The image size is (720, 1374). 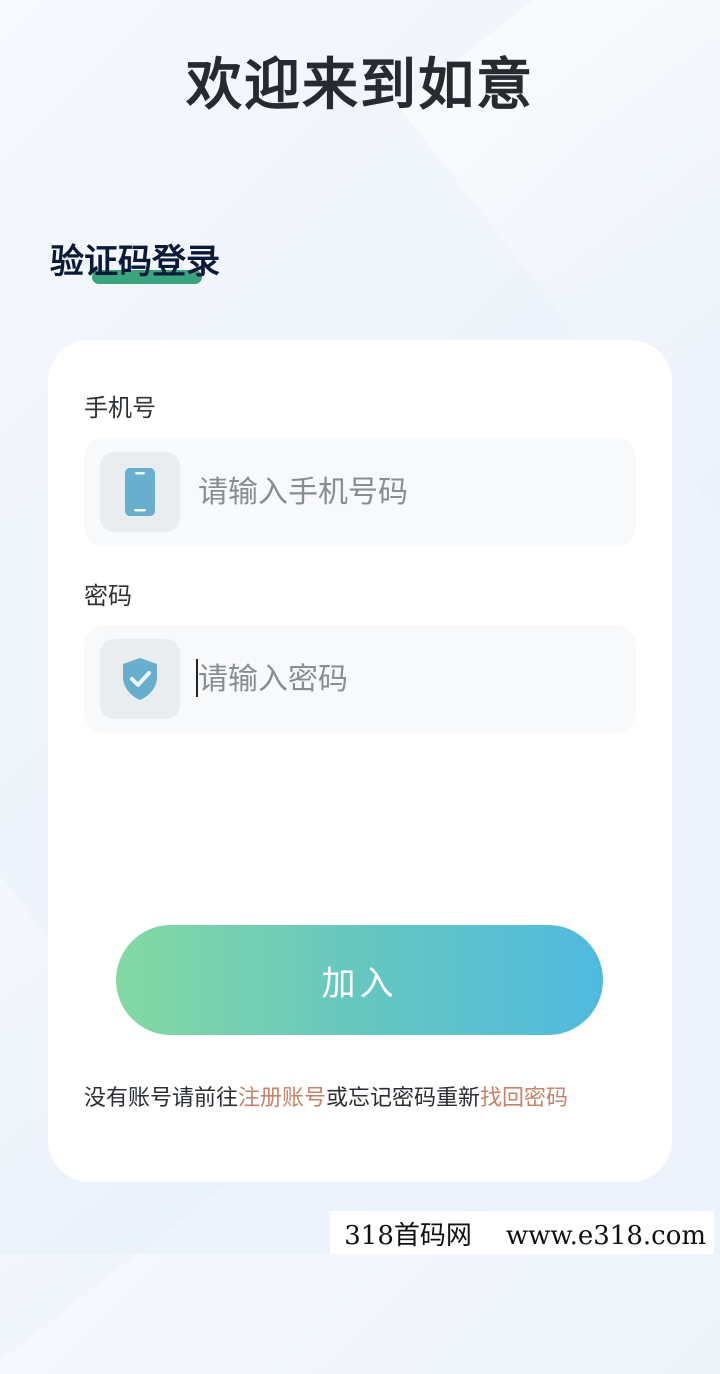 What do you see at coordinates (161, 1098) in the screenshot?
I see `footer-text-1: 没有账号请前往` at bounding box center [161, 1098].